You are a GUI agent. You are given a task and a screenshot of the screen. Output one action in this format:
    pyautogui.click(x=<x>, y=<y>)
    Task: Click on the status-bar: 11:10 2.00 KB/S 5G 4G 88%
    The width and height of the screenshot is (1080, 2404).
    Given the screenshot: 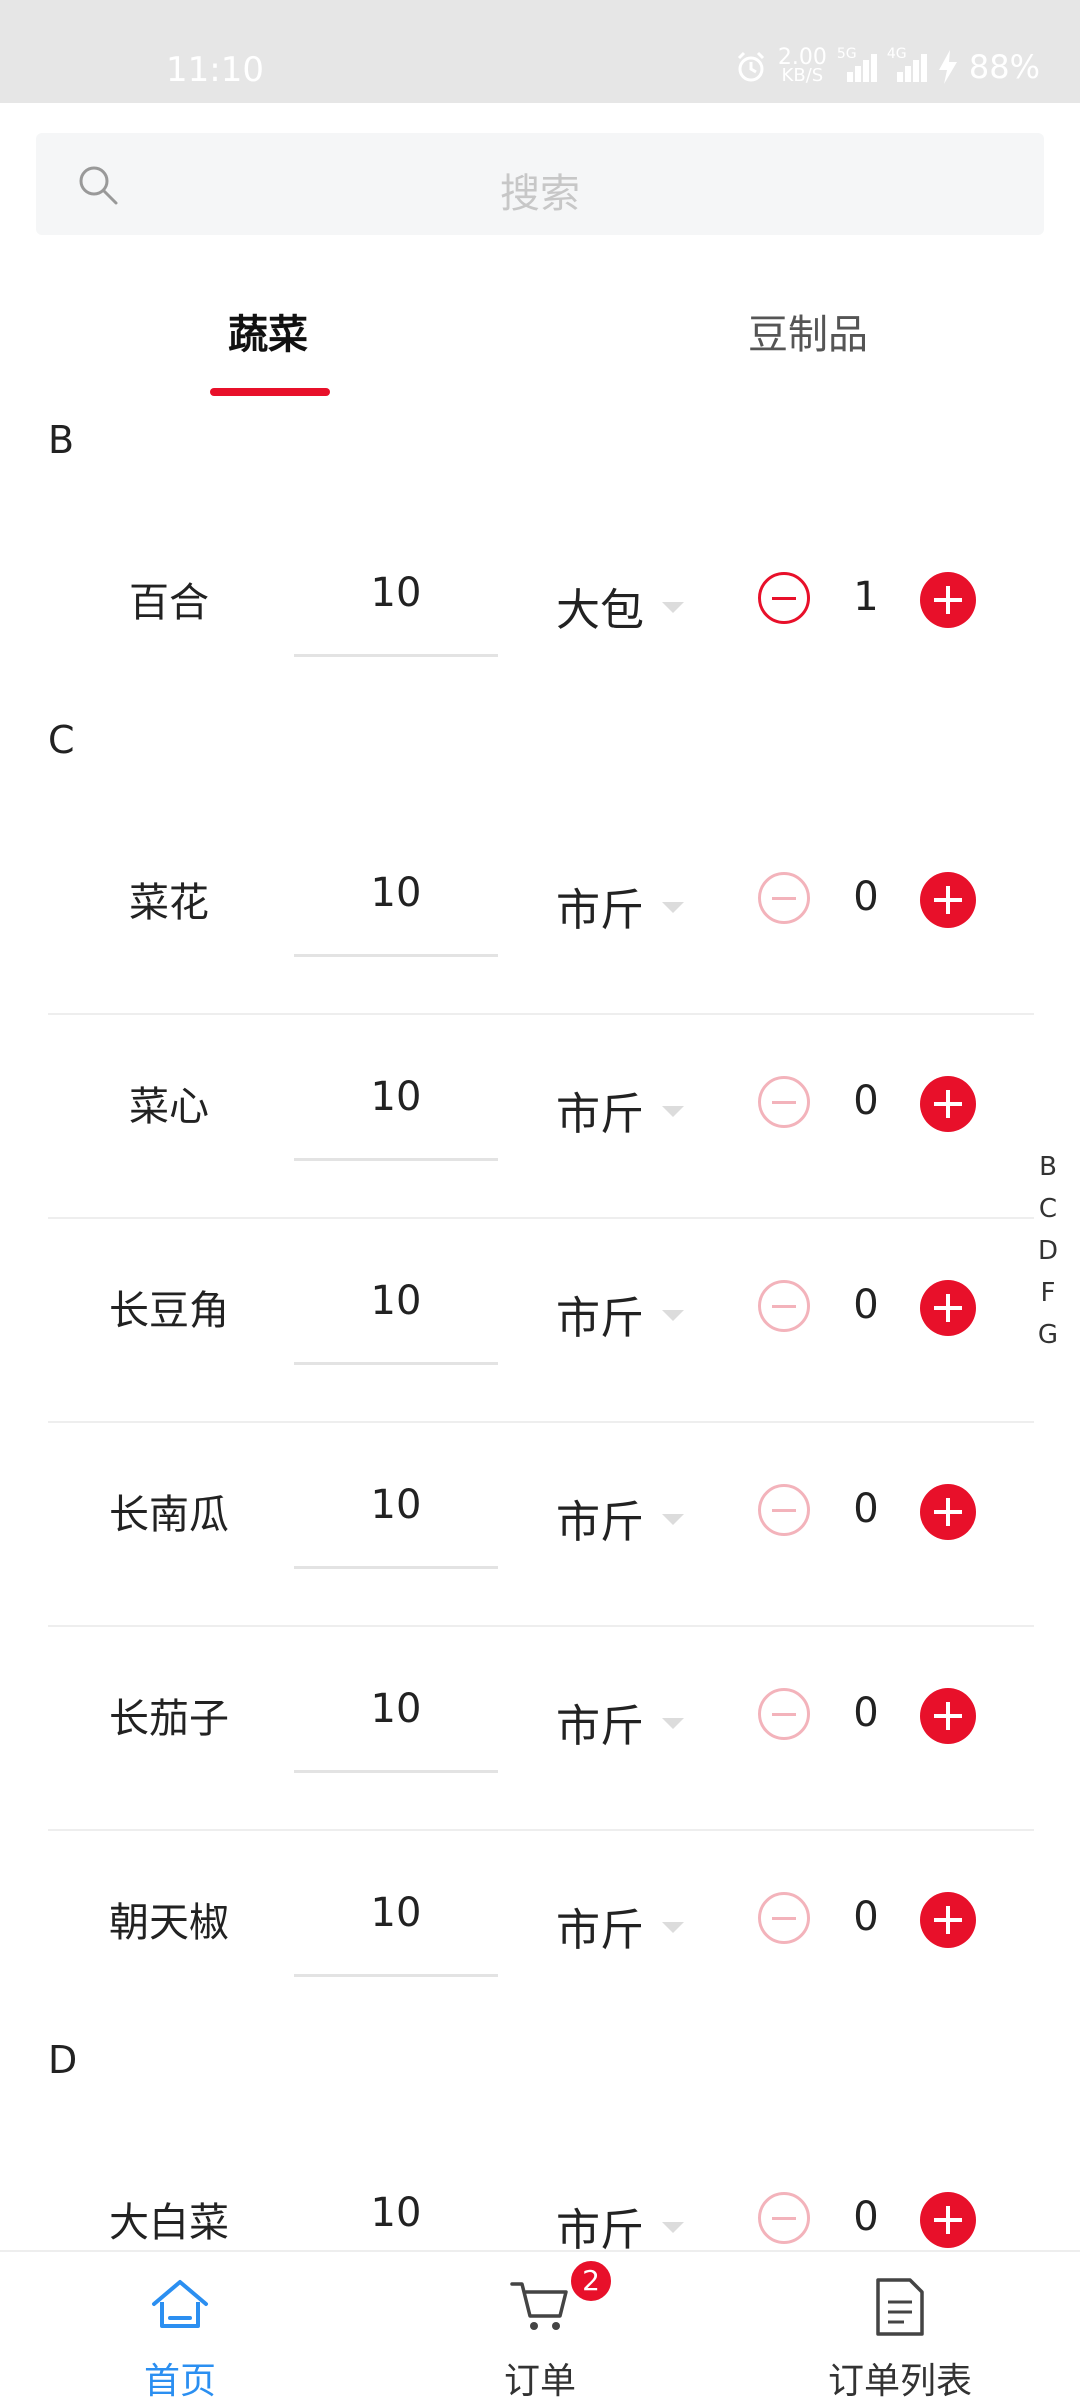 What is the action you would take?
    pyautogui.click(x=540, y=51)
    